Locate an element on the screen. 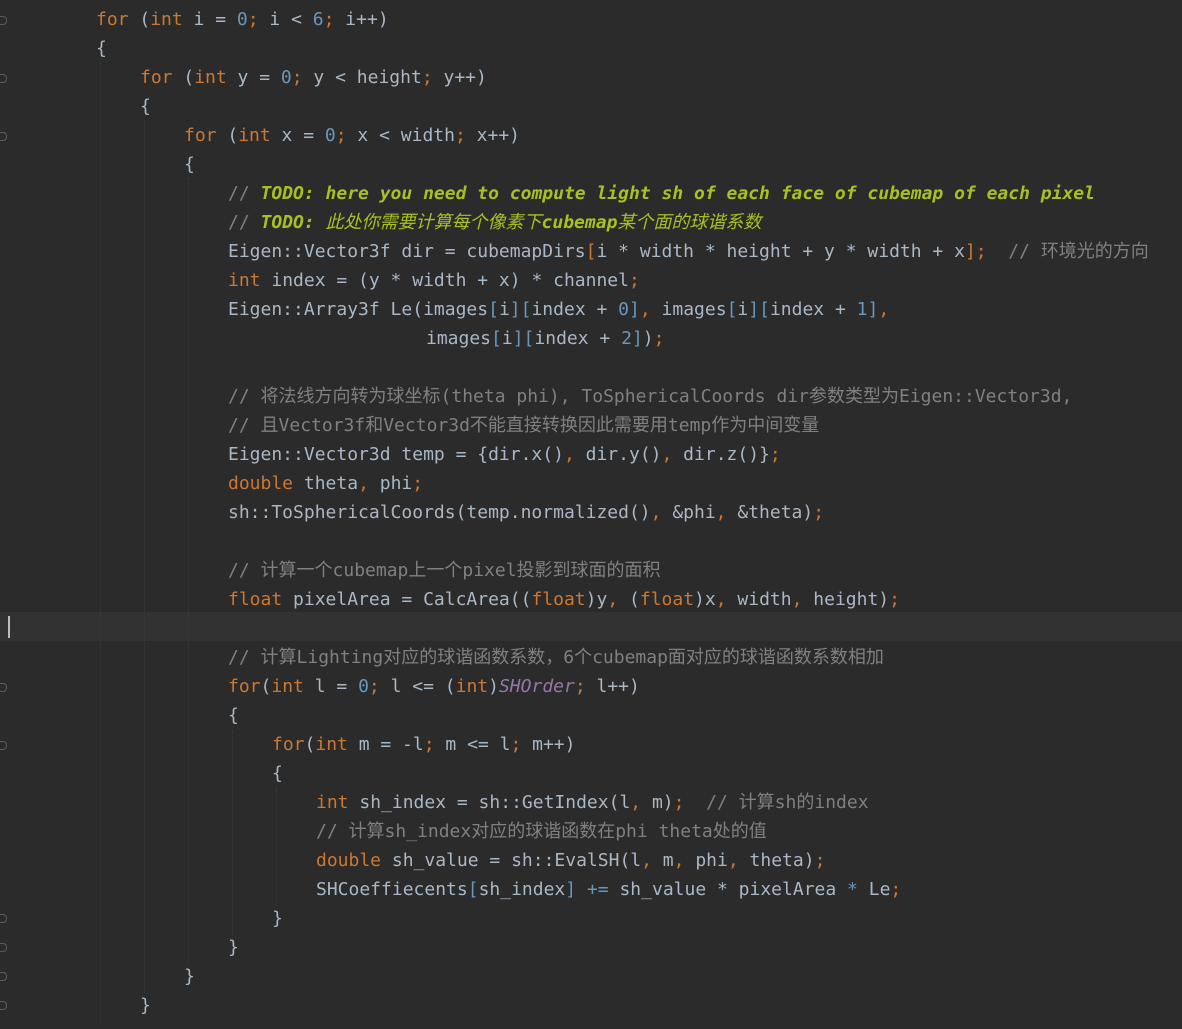 The height and width of the screenshot is (1029, 1182). code-text: x = is located at coordinates (297, 135).